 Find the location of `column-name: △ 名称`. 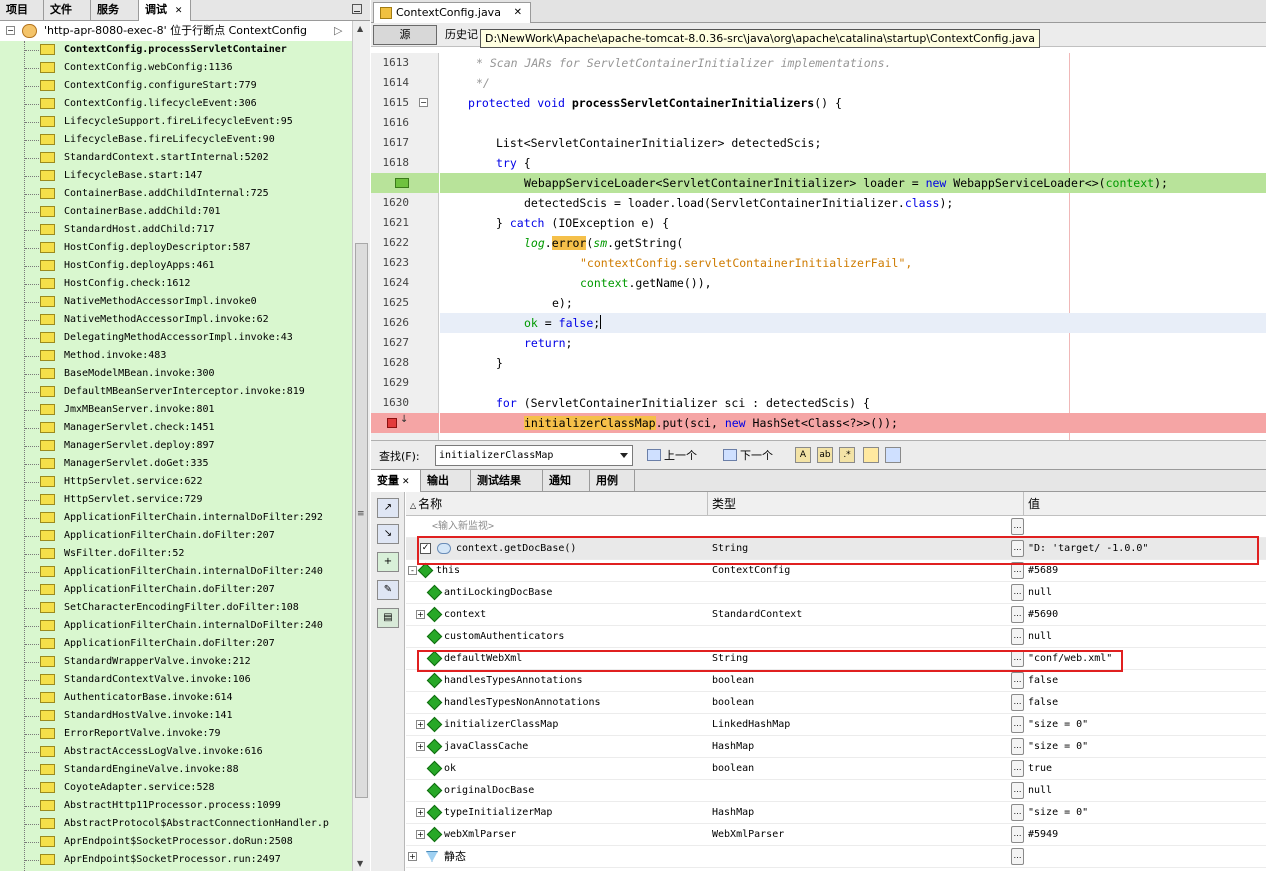

column-name: △ 名称 is located at coordinates (557, 504).